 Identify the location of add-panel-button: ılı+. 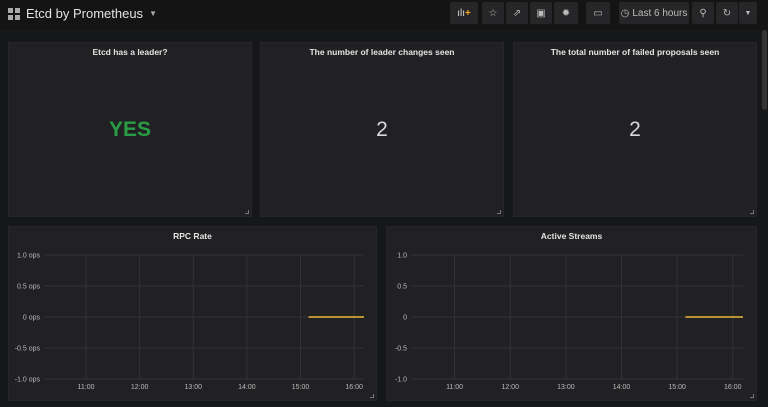
(464, 13).